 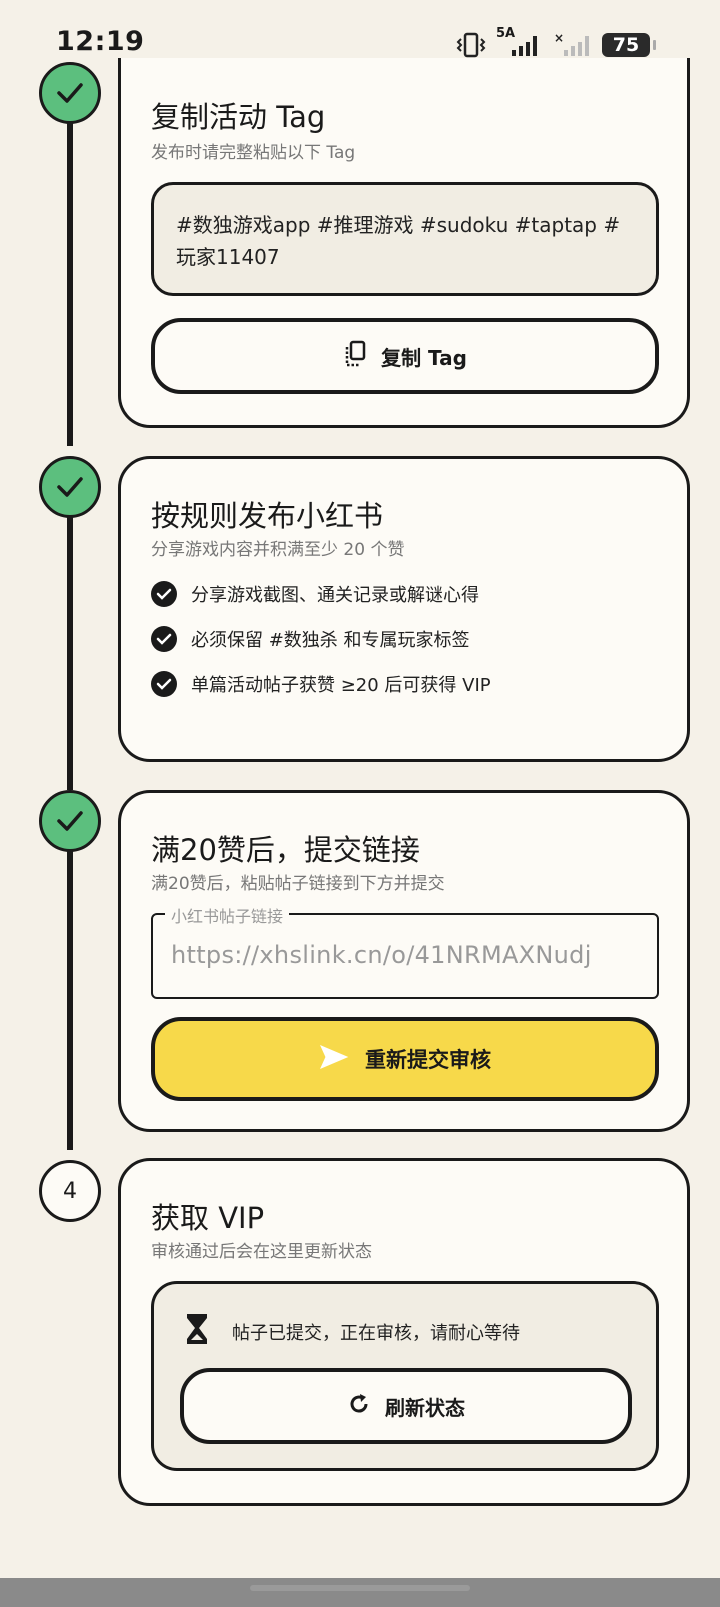 I want to click on step-2-title: 按规则发布小红书, so click(x=267, y=516).